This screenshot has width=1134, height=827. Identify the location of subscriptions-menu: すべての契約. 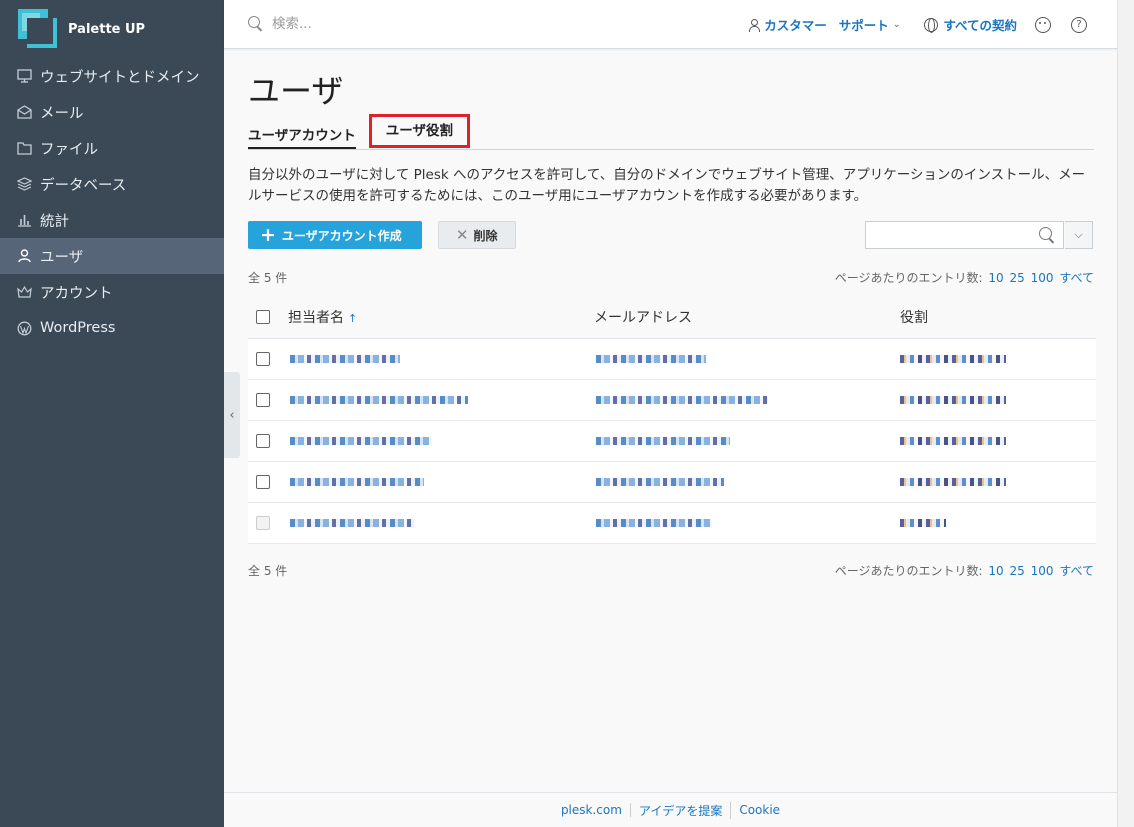
(970, 24).